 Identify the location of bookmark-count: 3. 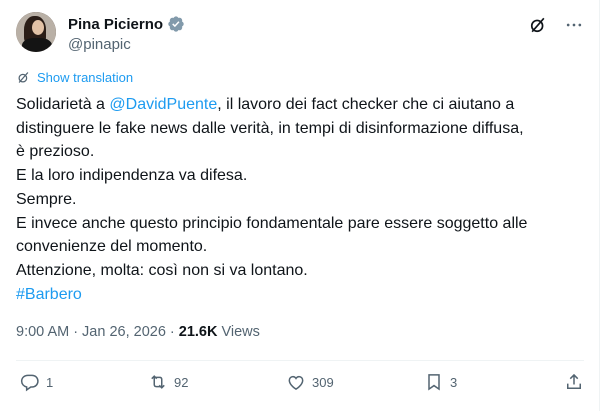
(454, 382).